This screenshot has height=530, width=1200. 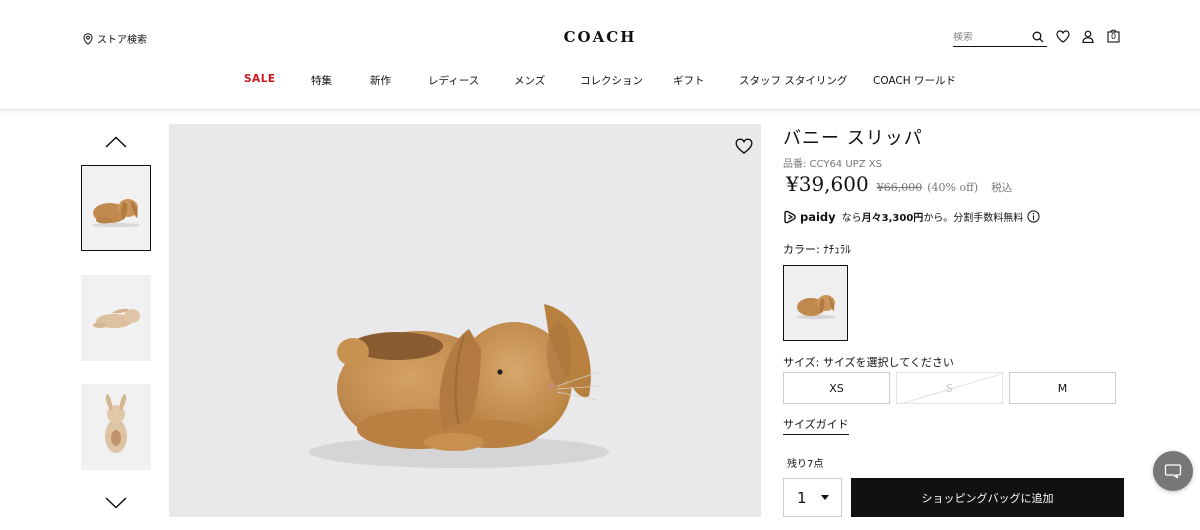 I want to click on size-option-s-label: S, so click(x=949, y=388).